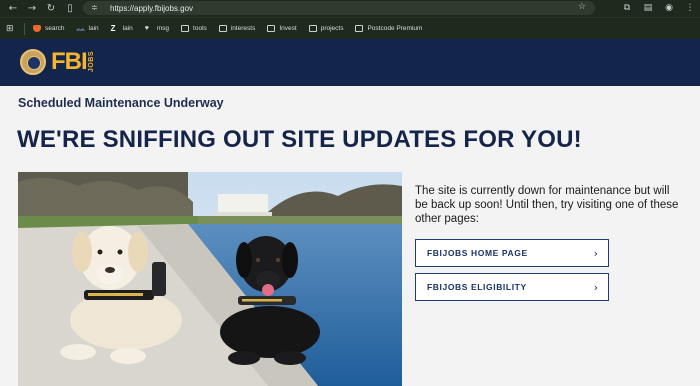 The width and height of the screenshot is (700, 386). I want to click on profile-icon: ◉, so click(669, 8).